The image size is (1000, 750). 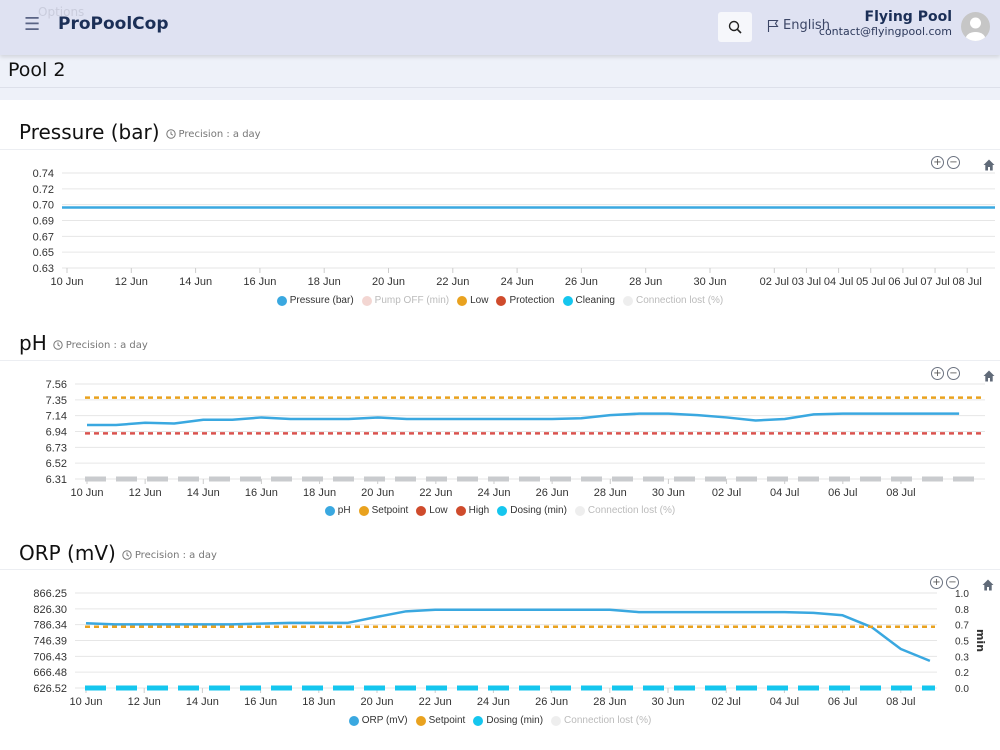 What do you see at coordinates (33, 343) in the screenshot?
I see `chart-title-text: pH` at bounding box center [33, 343].